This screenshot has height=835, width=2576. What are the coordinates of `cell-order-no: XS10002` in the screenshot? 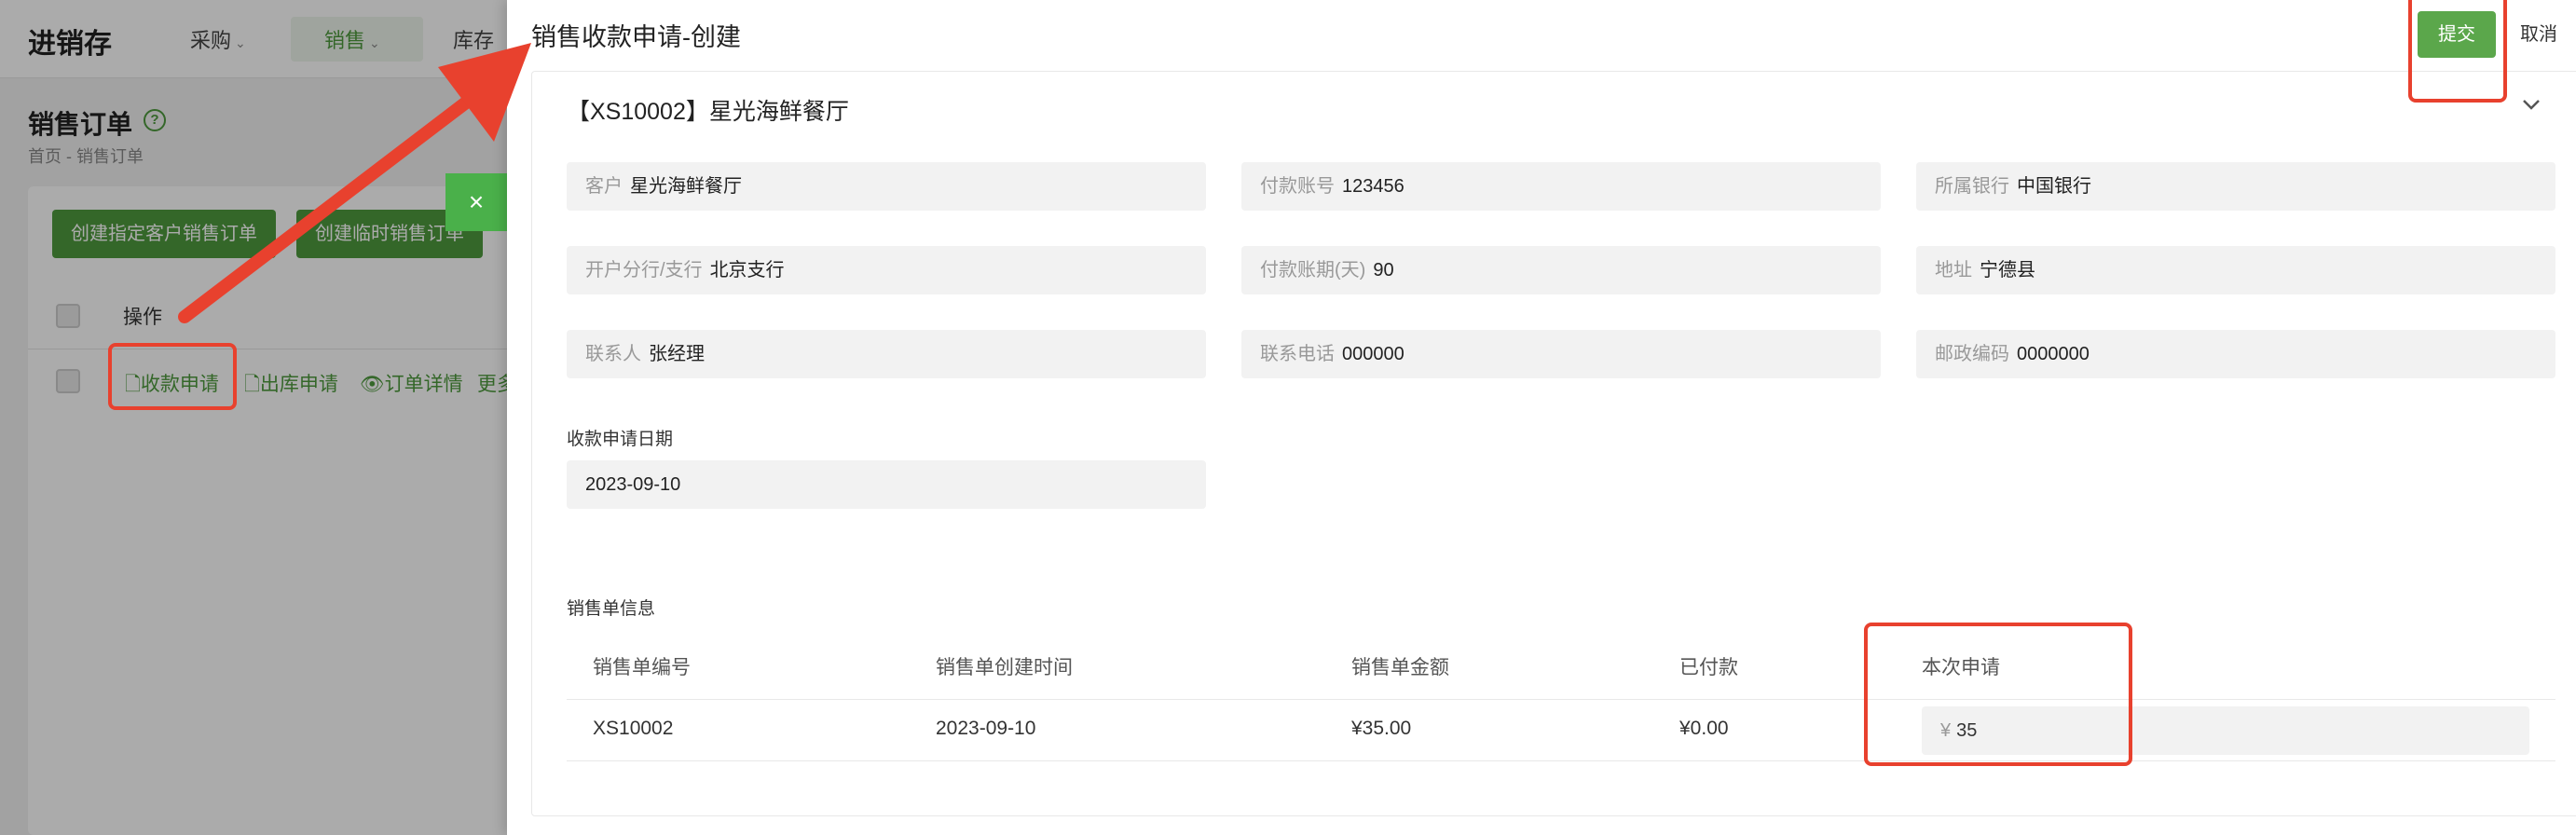 It's located at (633, 728).